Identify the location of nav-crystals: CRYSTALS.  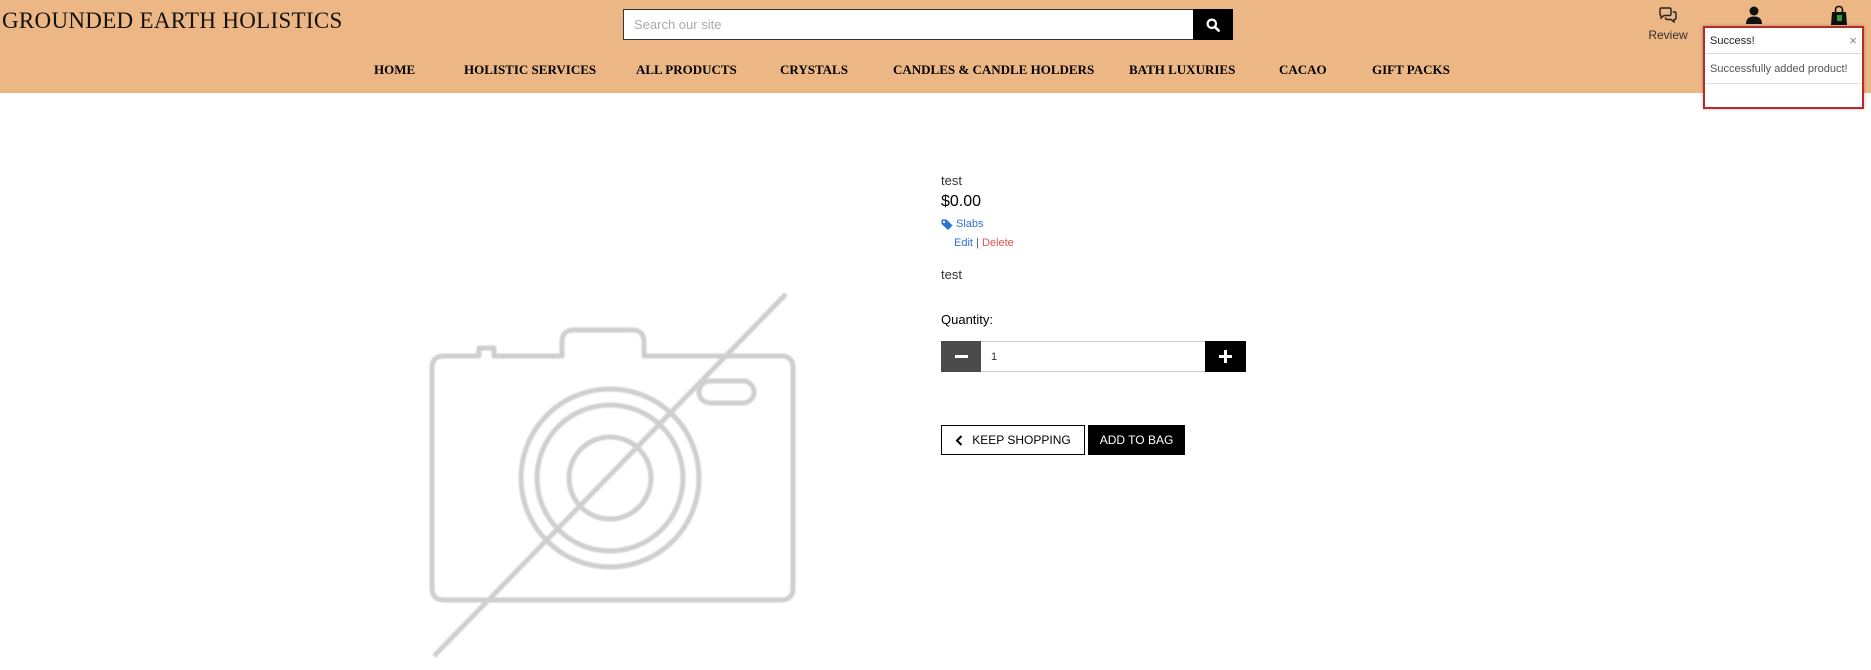
(814, 70).